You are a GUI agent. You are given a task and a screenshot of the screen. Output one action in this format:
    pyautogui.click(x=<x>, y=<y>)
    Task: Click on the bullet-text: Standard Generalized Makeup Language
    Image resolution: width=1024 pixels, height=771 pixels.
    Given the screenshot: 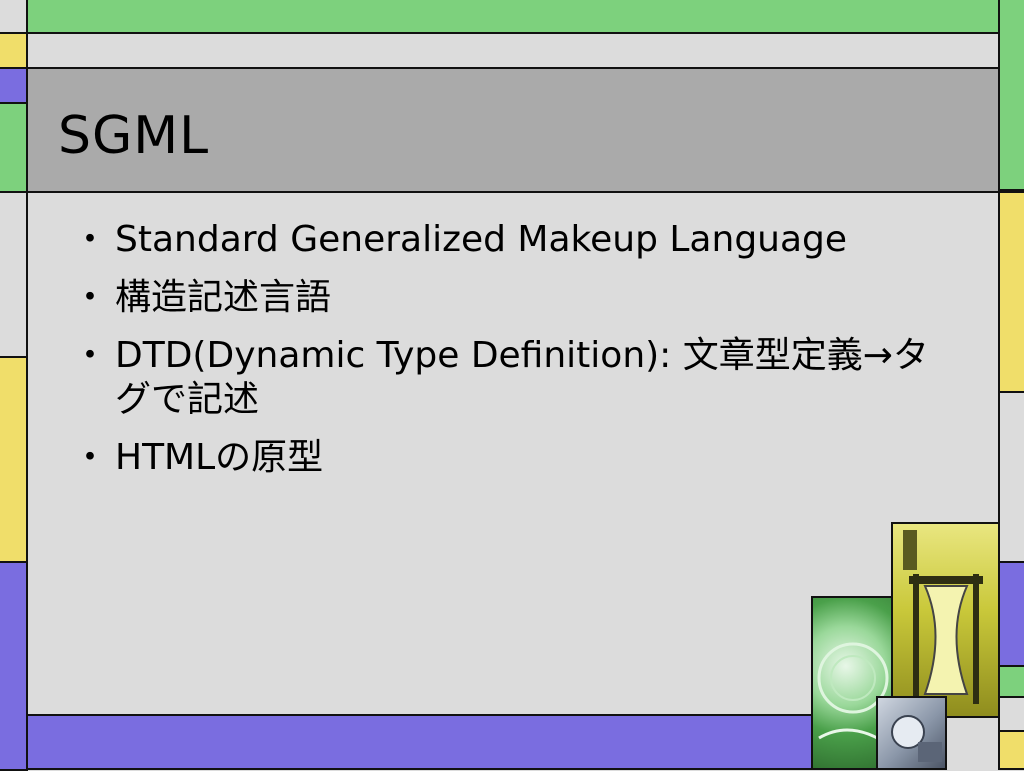 What is the action you would take?
    pyautogui.click(x=481, y=239)
    